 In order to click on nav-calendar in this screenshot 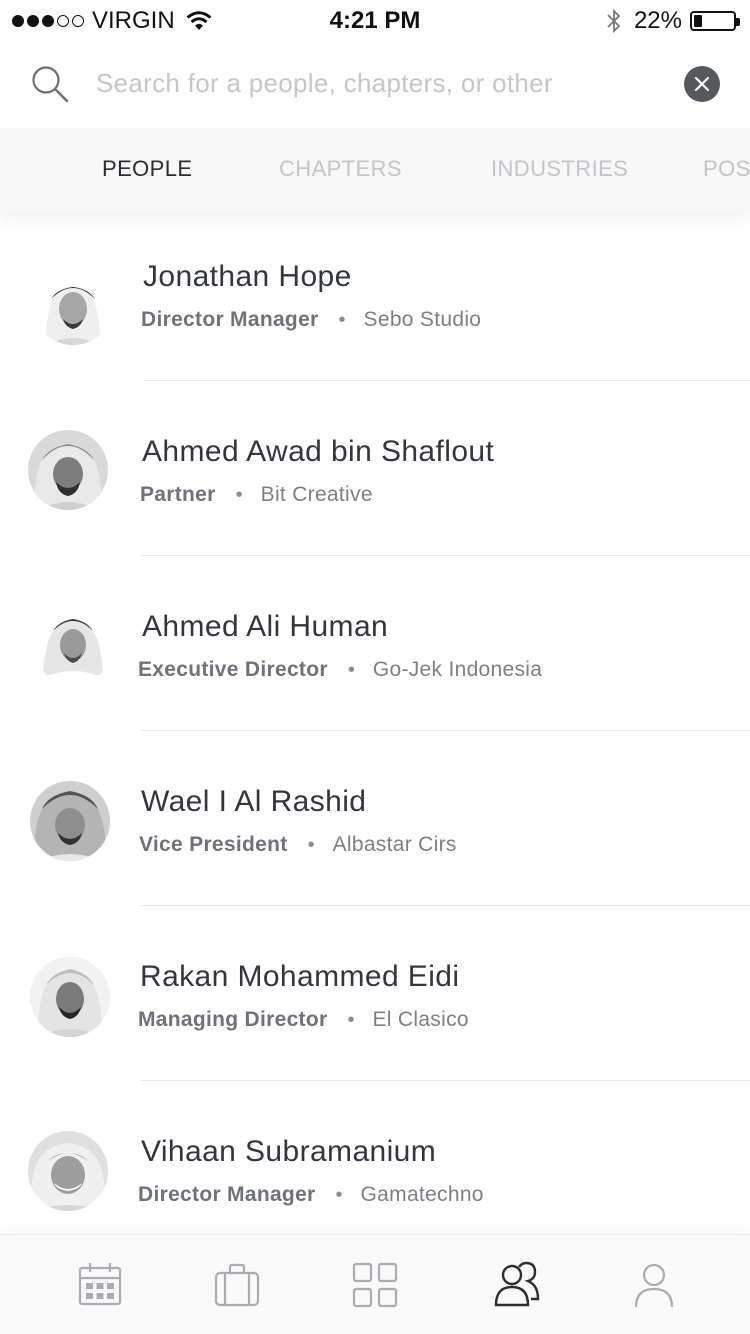, I will do `click(100, 1285)`.